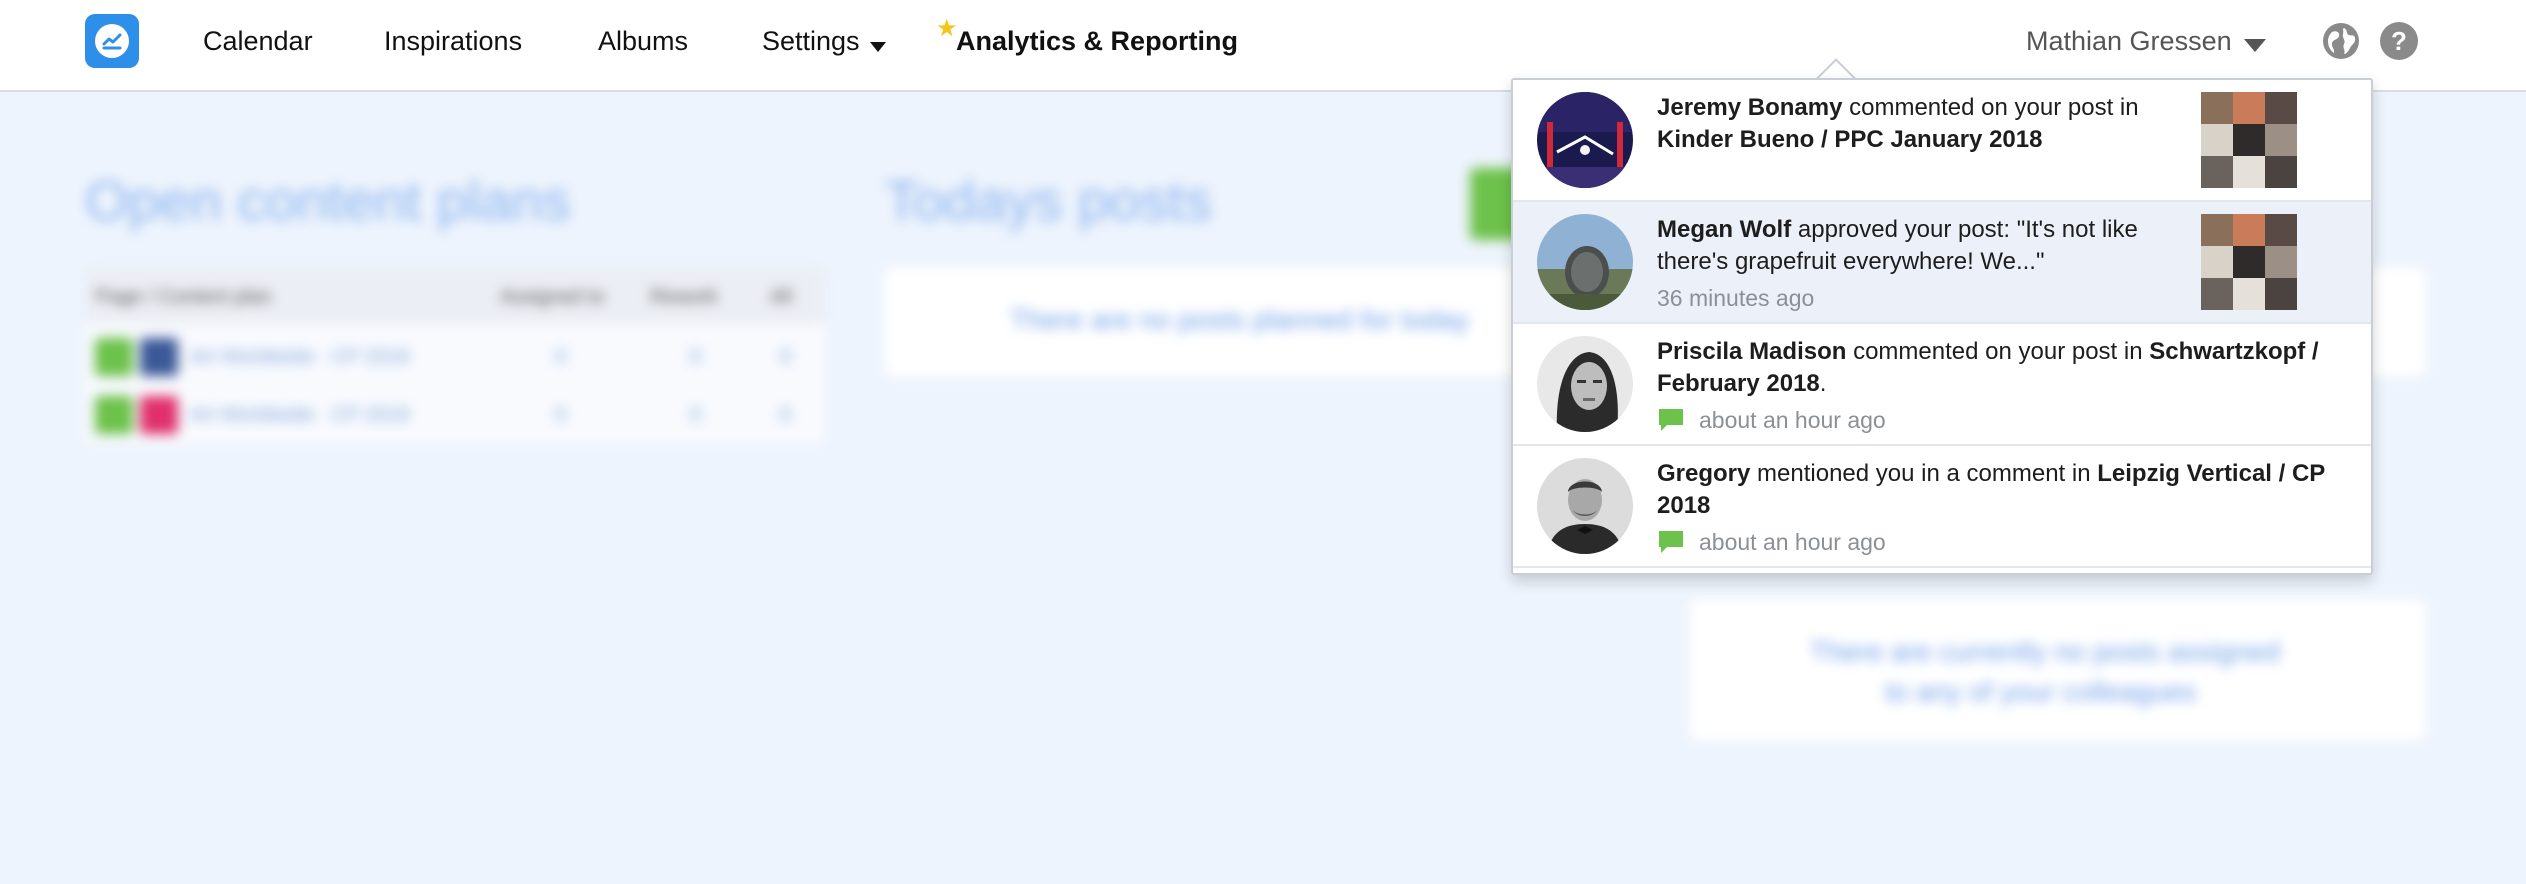  Describe the element at coordinates (1850, 139) in the screenshot. I see `notification-target: Kinder Bueno / PPC January 2018` at that location.